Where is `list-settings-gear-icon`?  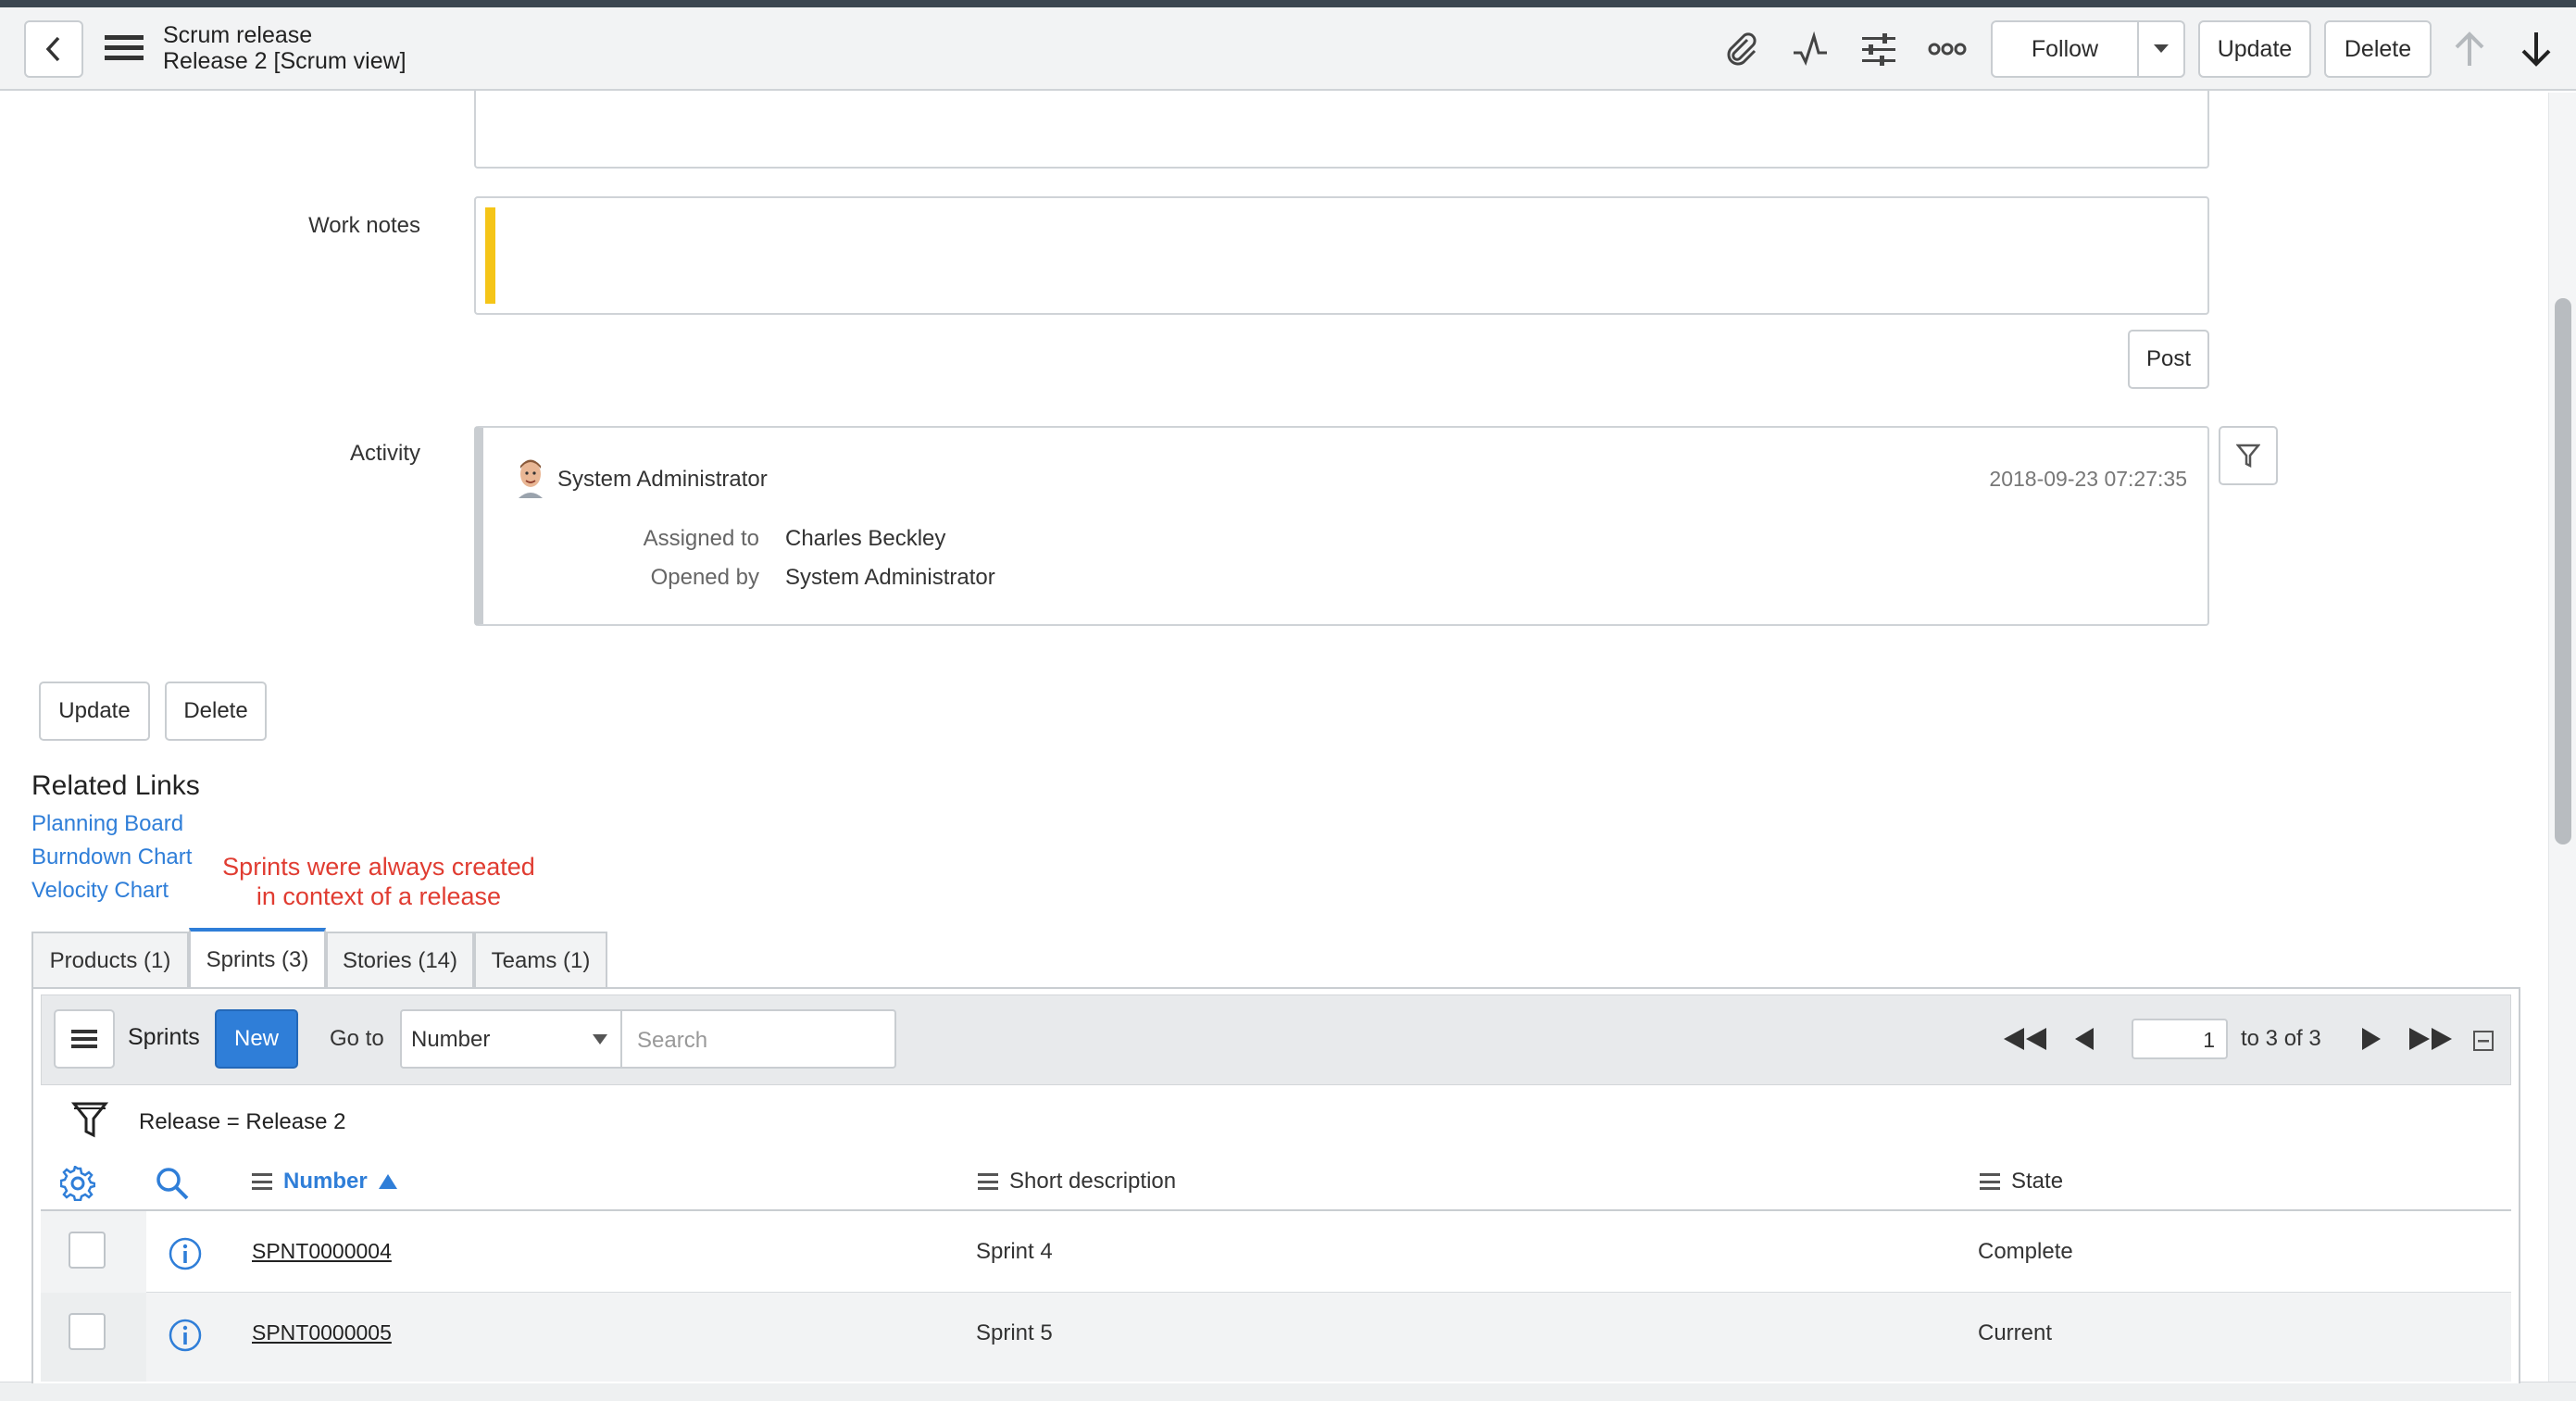 list-settings-gear-icon is located at coordinates (77, 1184).